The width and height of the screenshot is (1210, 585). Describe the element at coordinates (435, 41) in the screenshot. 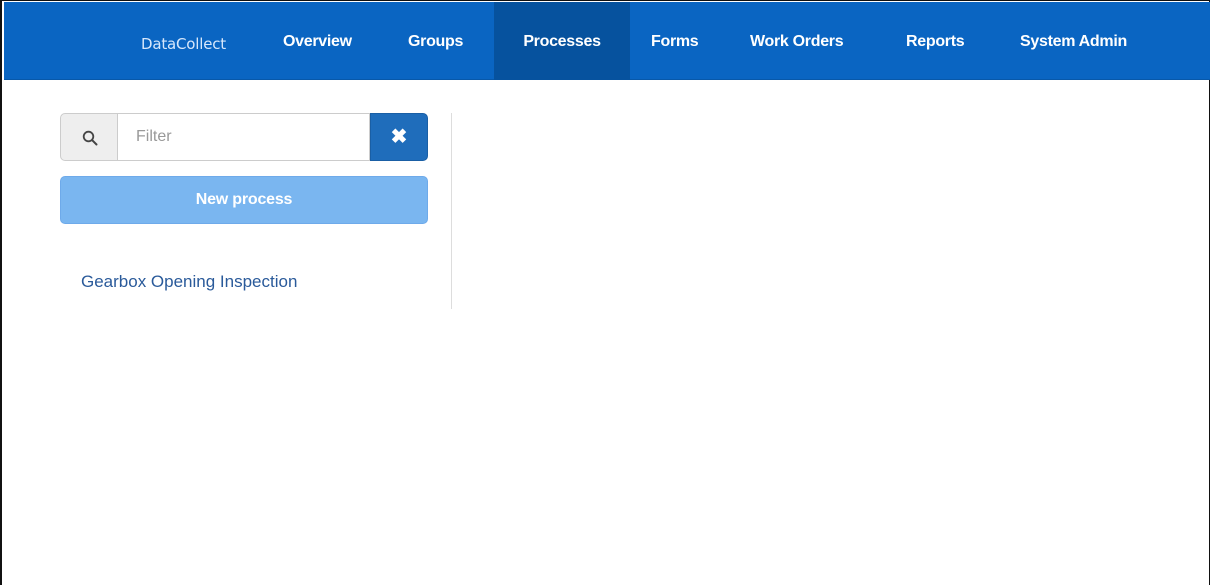

I see `nav-item-groups: Groups` at that location.